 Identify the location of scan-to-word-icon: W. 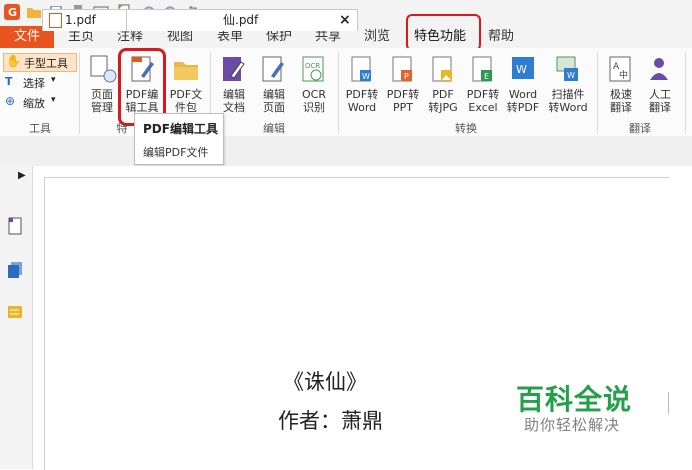
(567, 68).